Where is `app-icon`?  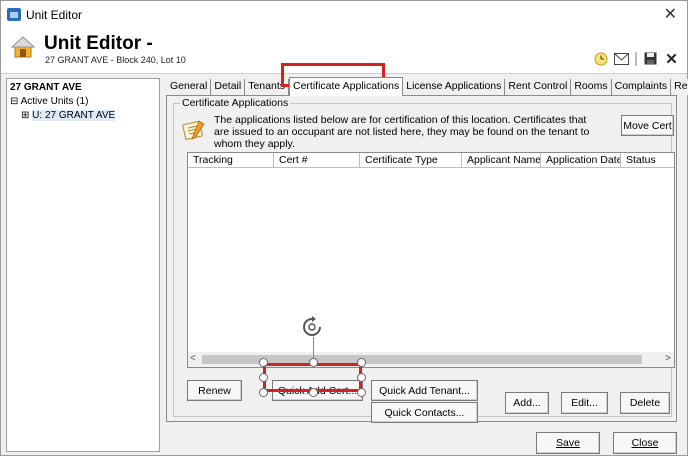 app-icon is located at coordinates (14, 14).